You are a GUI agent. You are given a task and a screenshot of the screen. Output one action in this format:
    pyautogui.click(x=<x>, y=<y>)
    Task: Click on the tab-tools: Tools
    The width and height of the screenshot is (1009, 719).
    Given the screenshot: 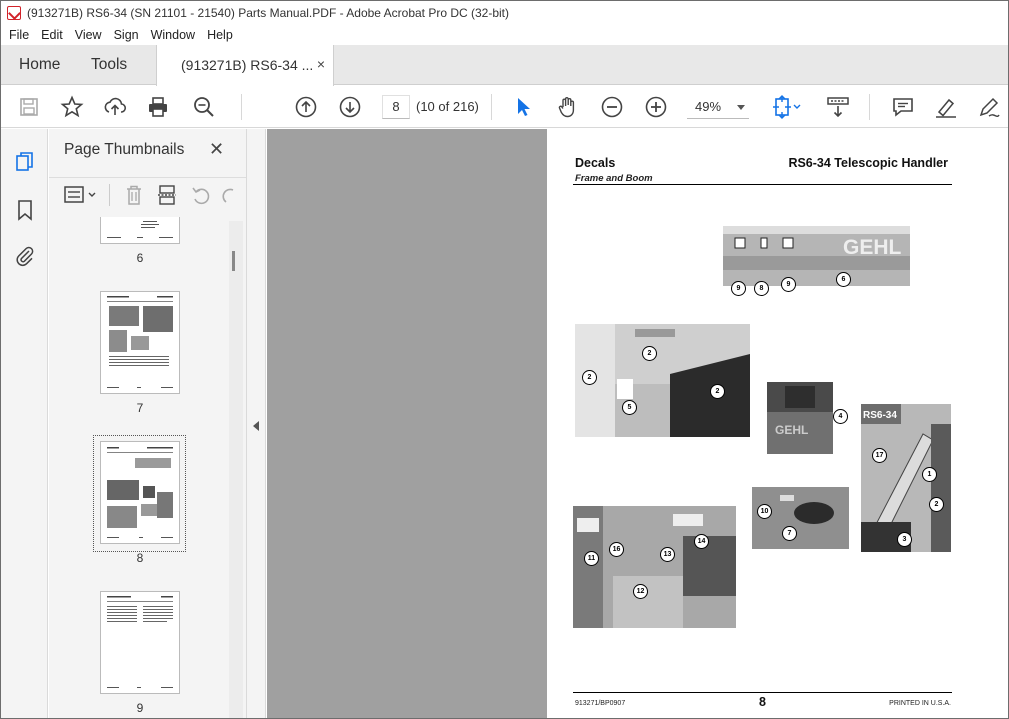 What is the action you would take?
    pyautogui.click(x=109, y=65)
    